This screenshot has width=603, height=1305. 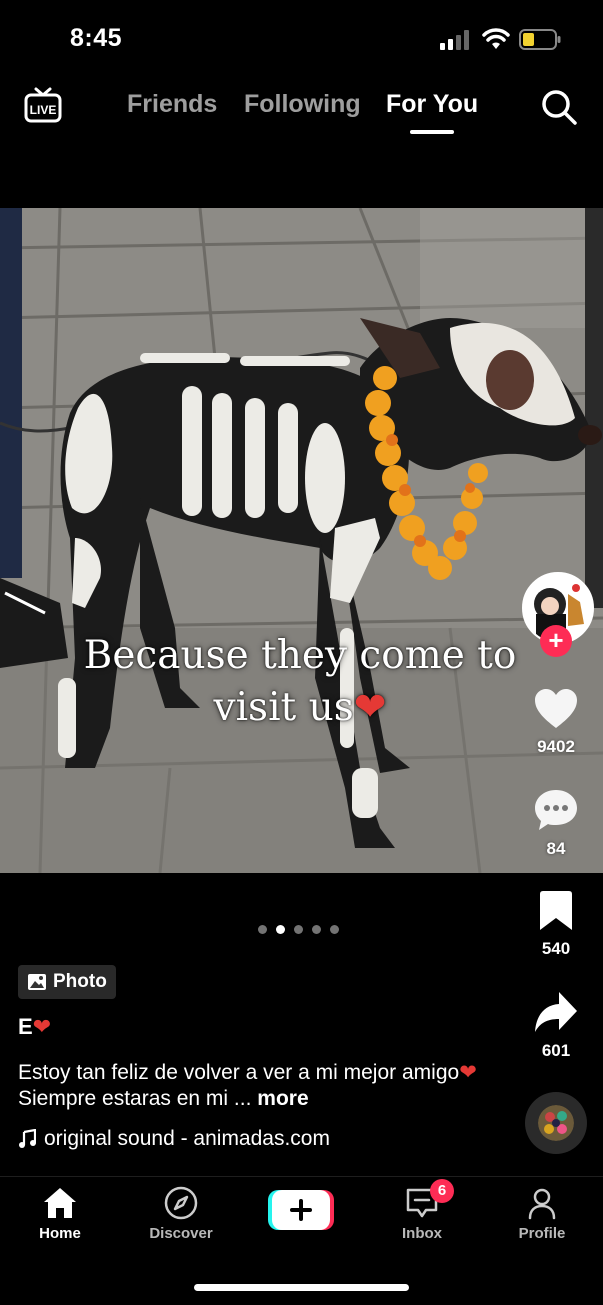 I want to click on nav-discover: Discover, so click(x=181, y=1213).